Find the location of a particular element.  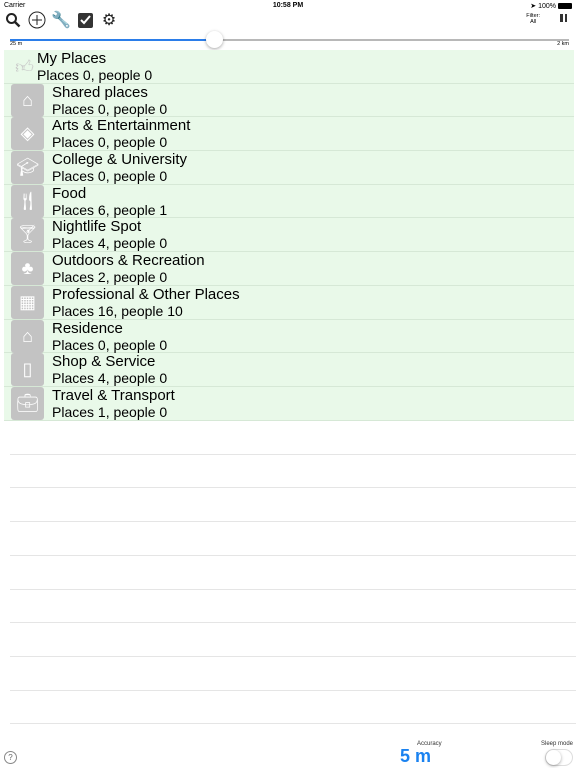

suitcase-icon: 💼︎ is located at coordinates (27, 403).